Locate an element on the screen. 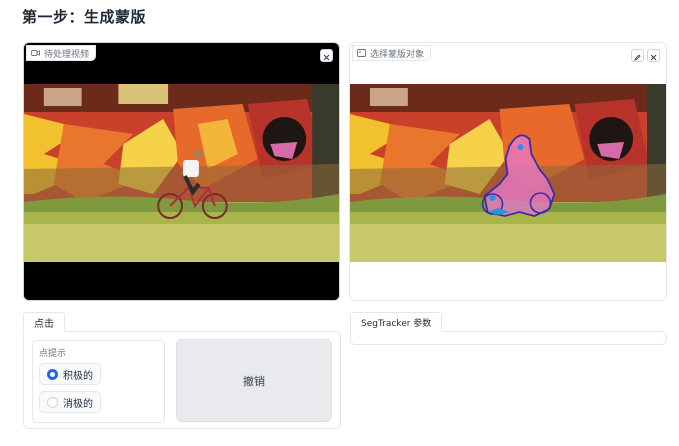 The image size is (679, 446). video-panel-label-text: 待处理视频 is located at coordinates (67, 54).